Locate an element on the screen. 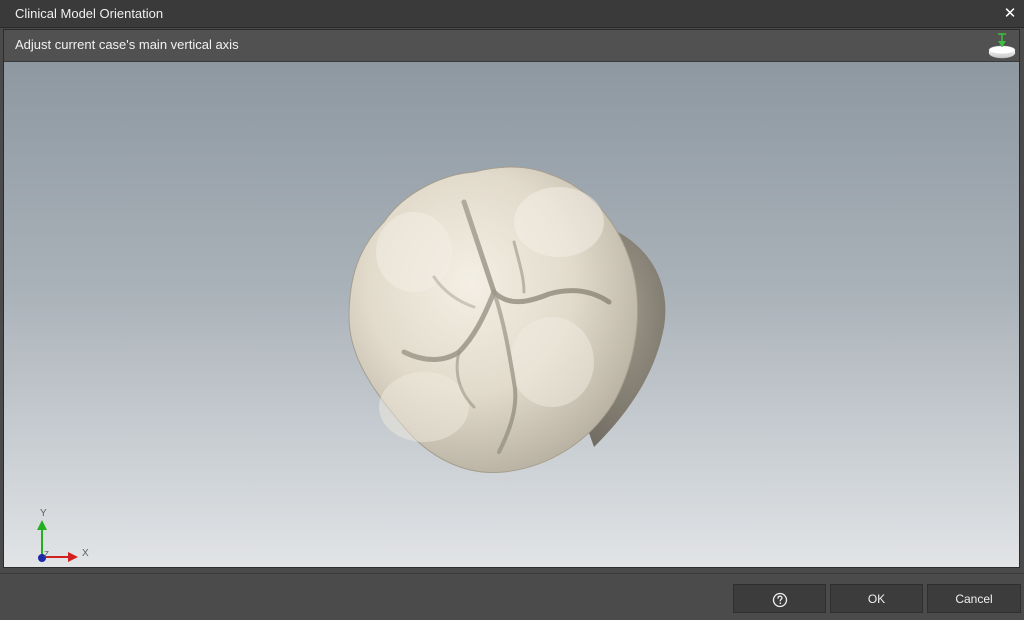 This screenshot has width=1024, height=620. axis-z-label: Z is located at coordinates (46, 554).